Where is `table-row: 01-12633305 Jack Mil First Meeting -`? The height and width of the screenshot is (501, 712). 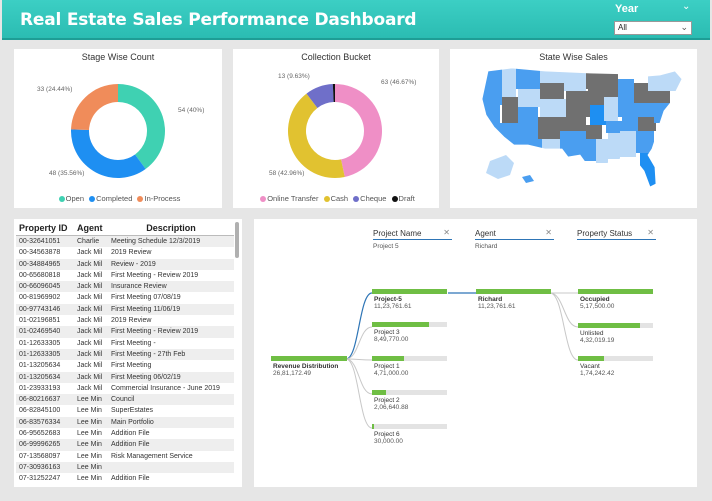 table-row: 01-12633305 Jack Mil First Meeting - is located at coordinates (125, 343).